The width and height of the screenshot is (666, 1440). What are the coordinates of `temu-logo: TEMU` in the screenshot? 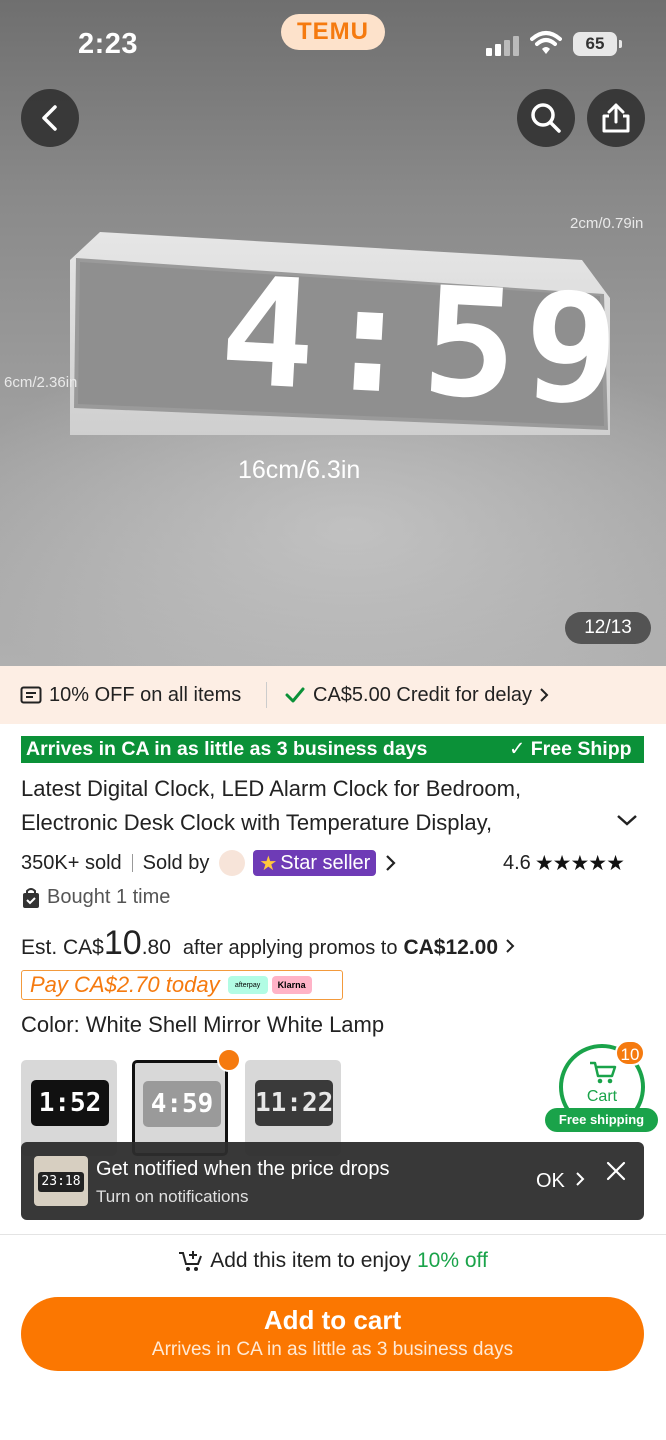 It's located at (333, 32).